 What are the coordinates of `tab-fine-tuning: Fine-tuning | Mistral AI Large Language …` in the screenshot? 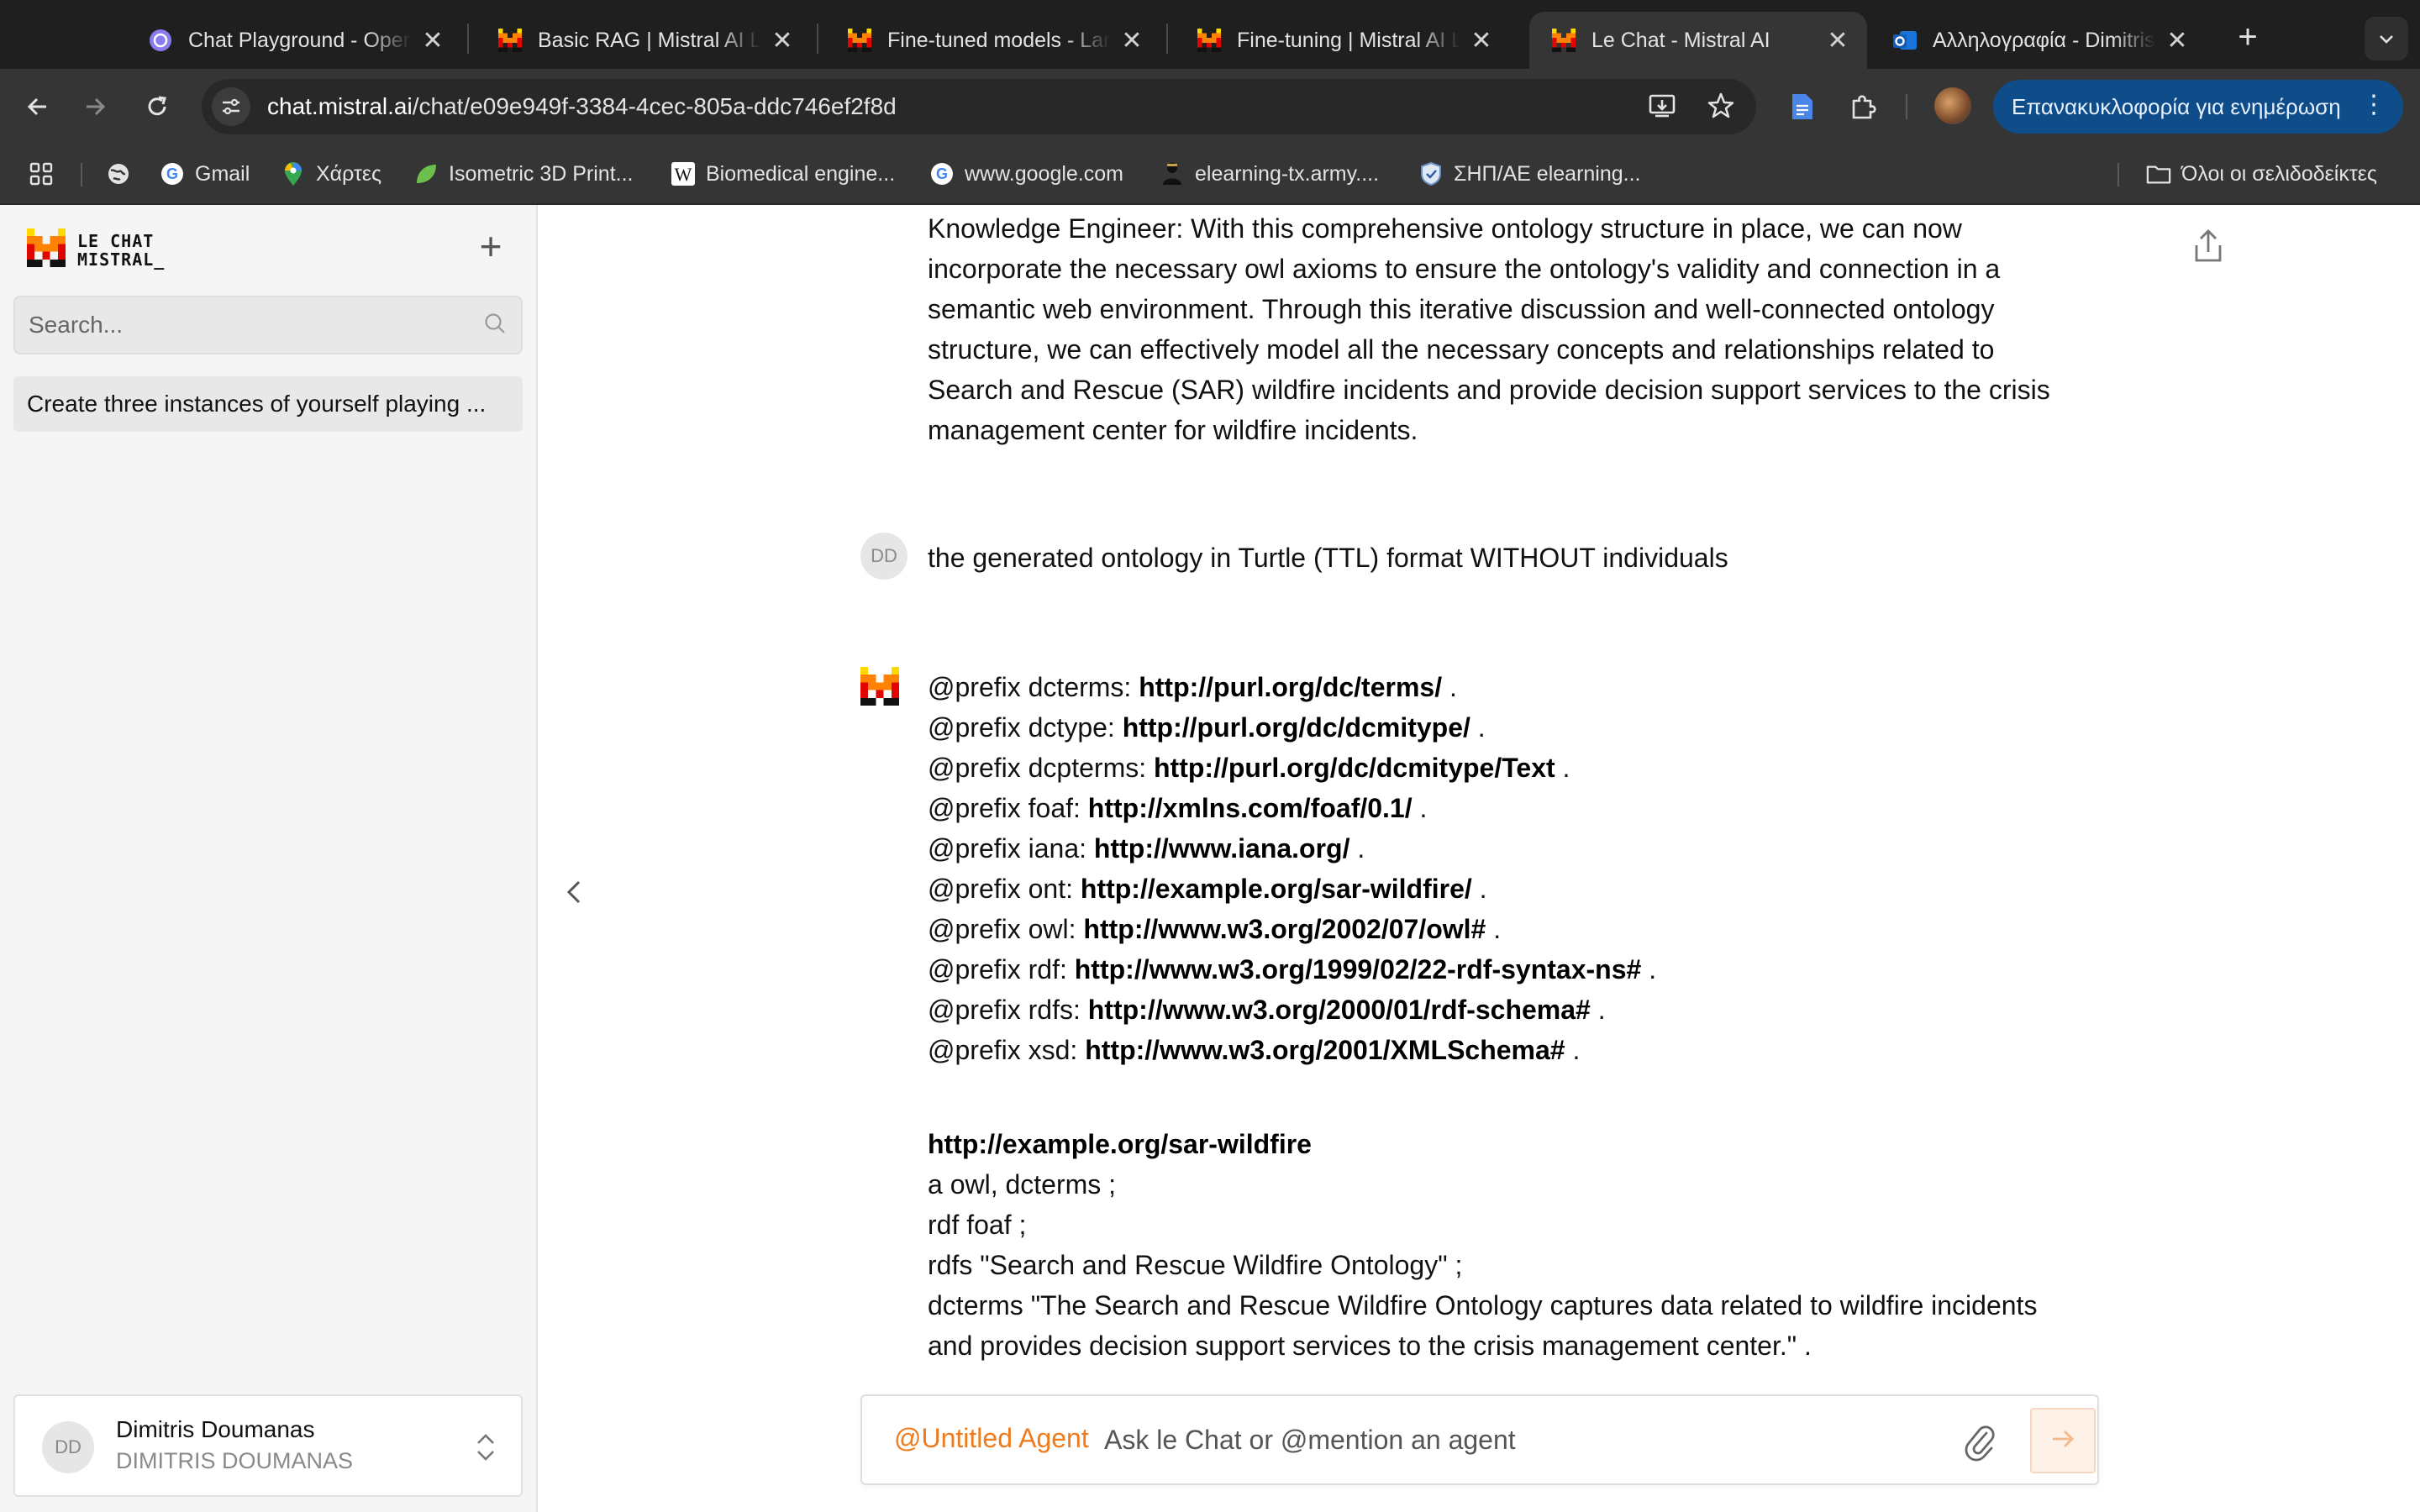 It's located at (1343, 40).